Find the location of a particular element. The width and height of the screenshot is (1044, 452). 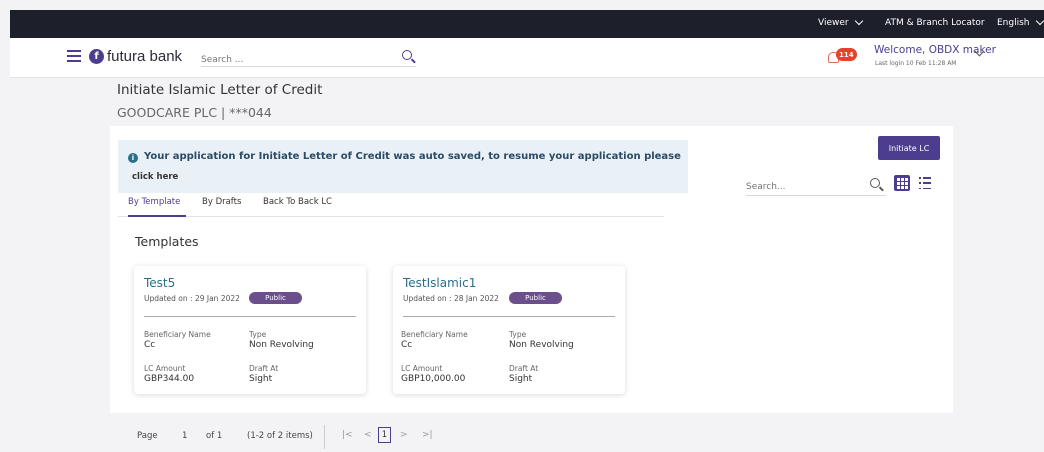

list-view-icon is located at coordinates (925, 183).